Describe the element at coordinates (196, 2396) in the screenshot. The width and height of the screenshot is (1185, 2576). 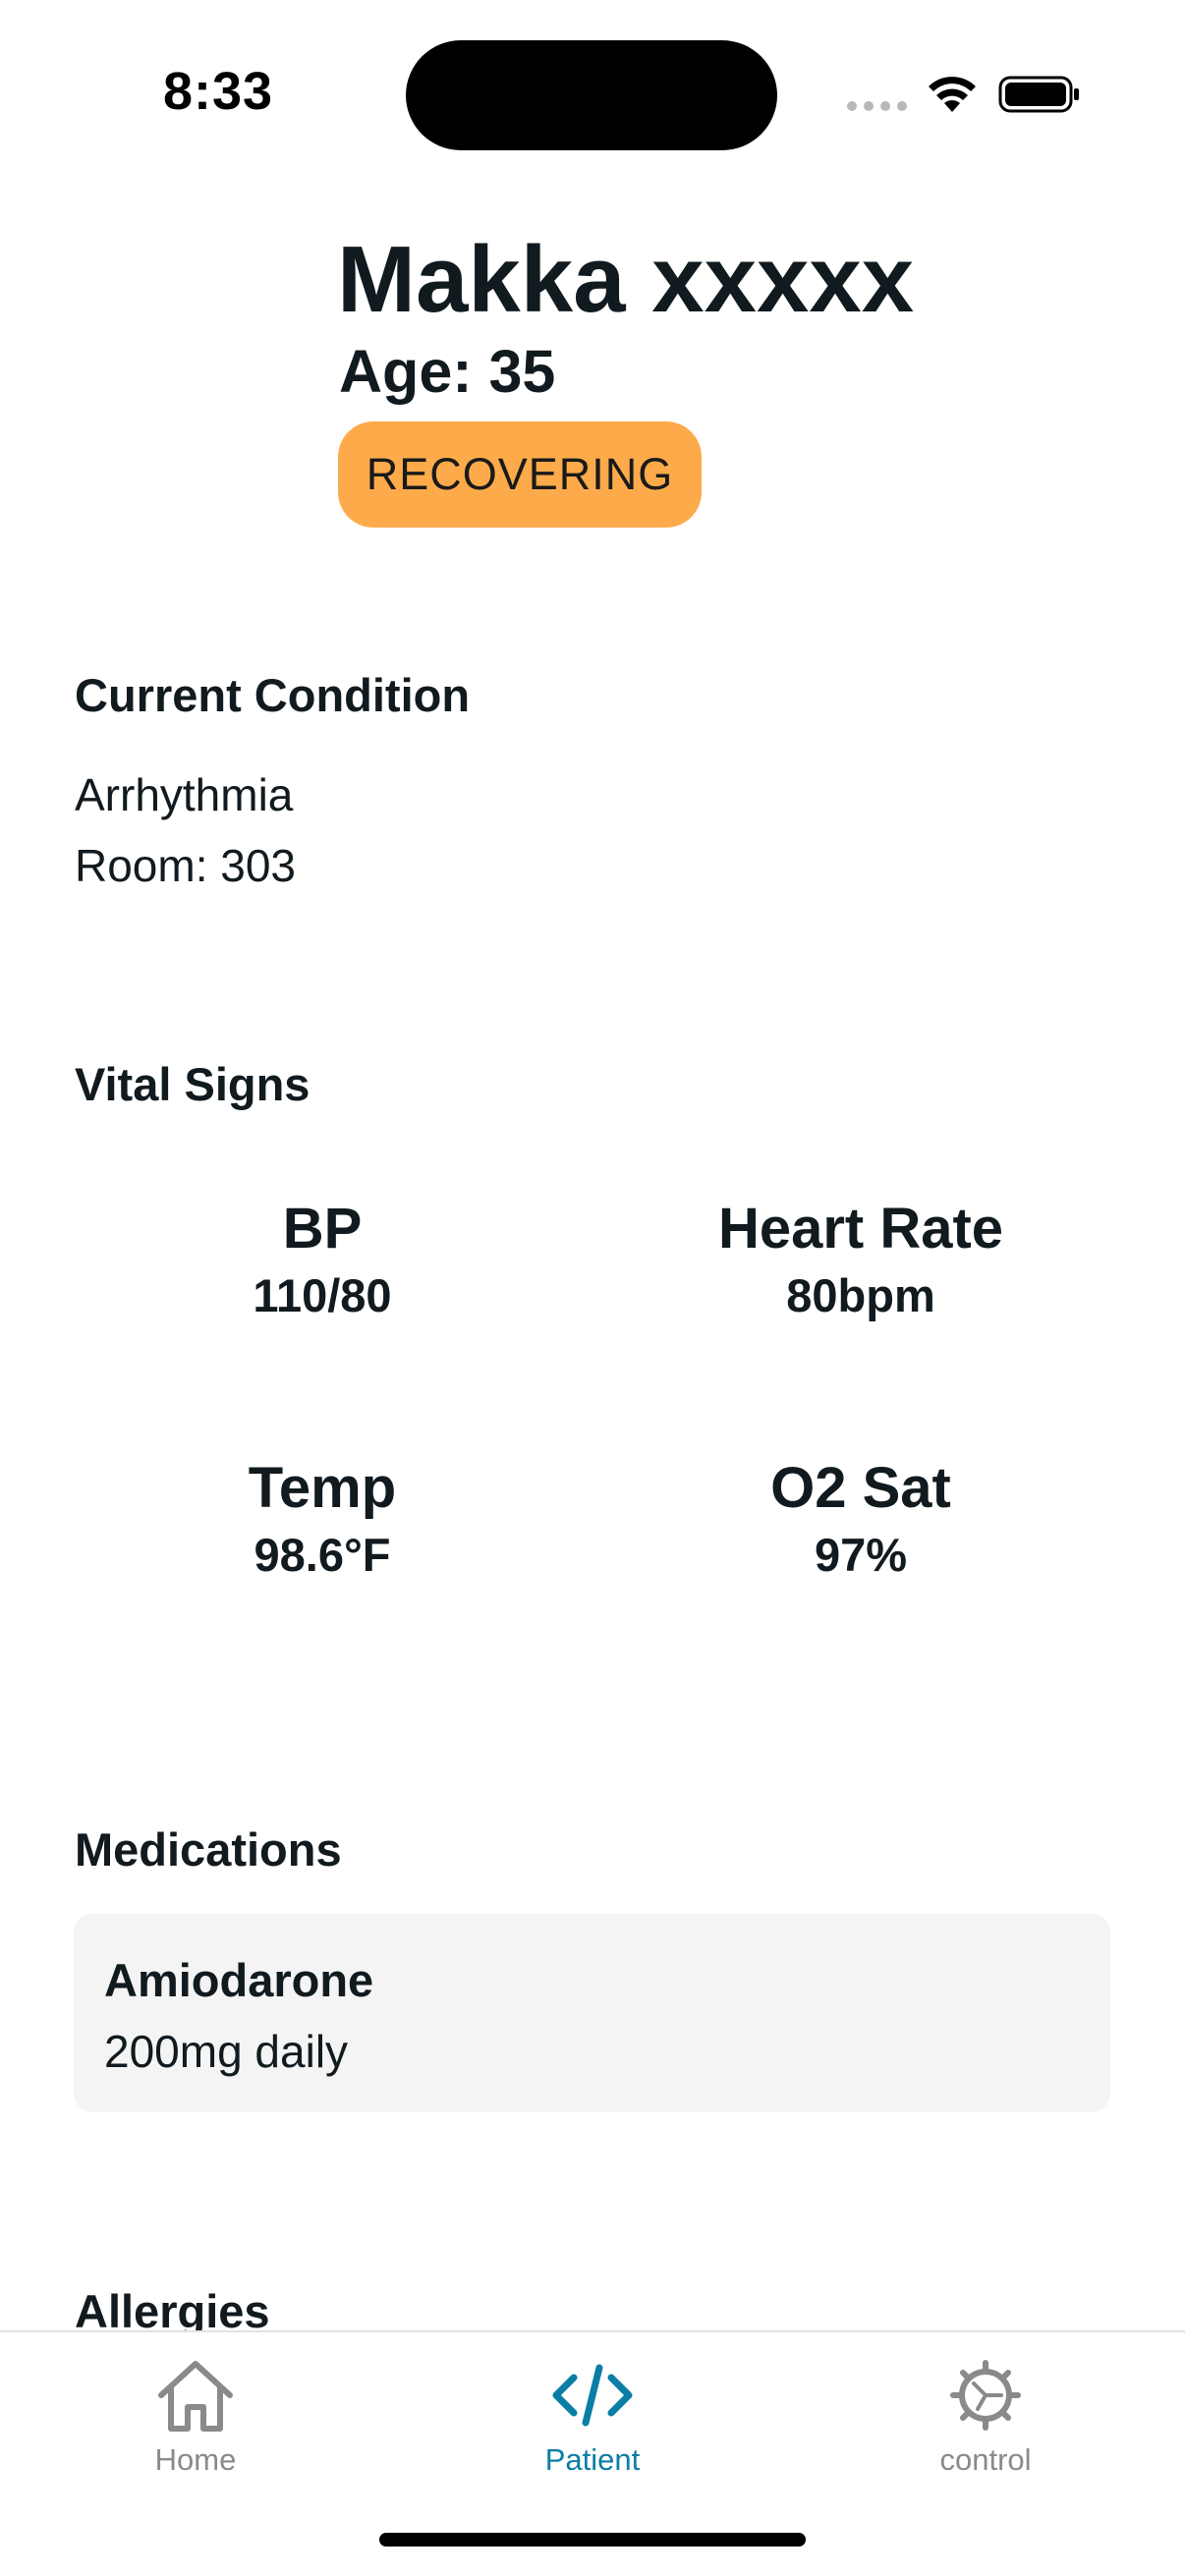
I see `house-icon` at that location.